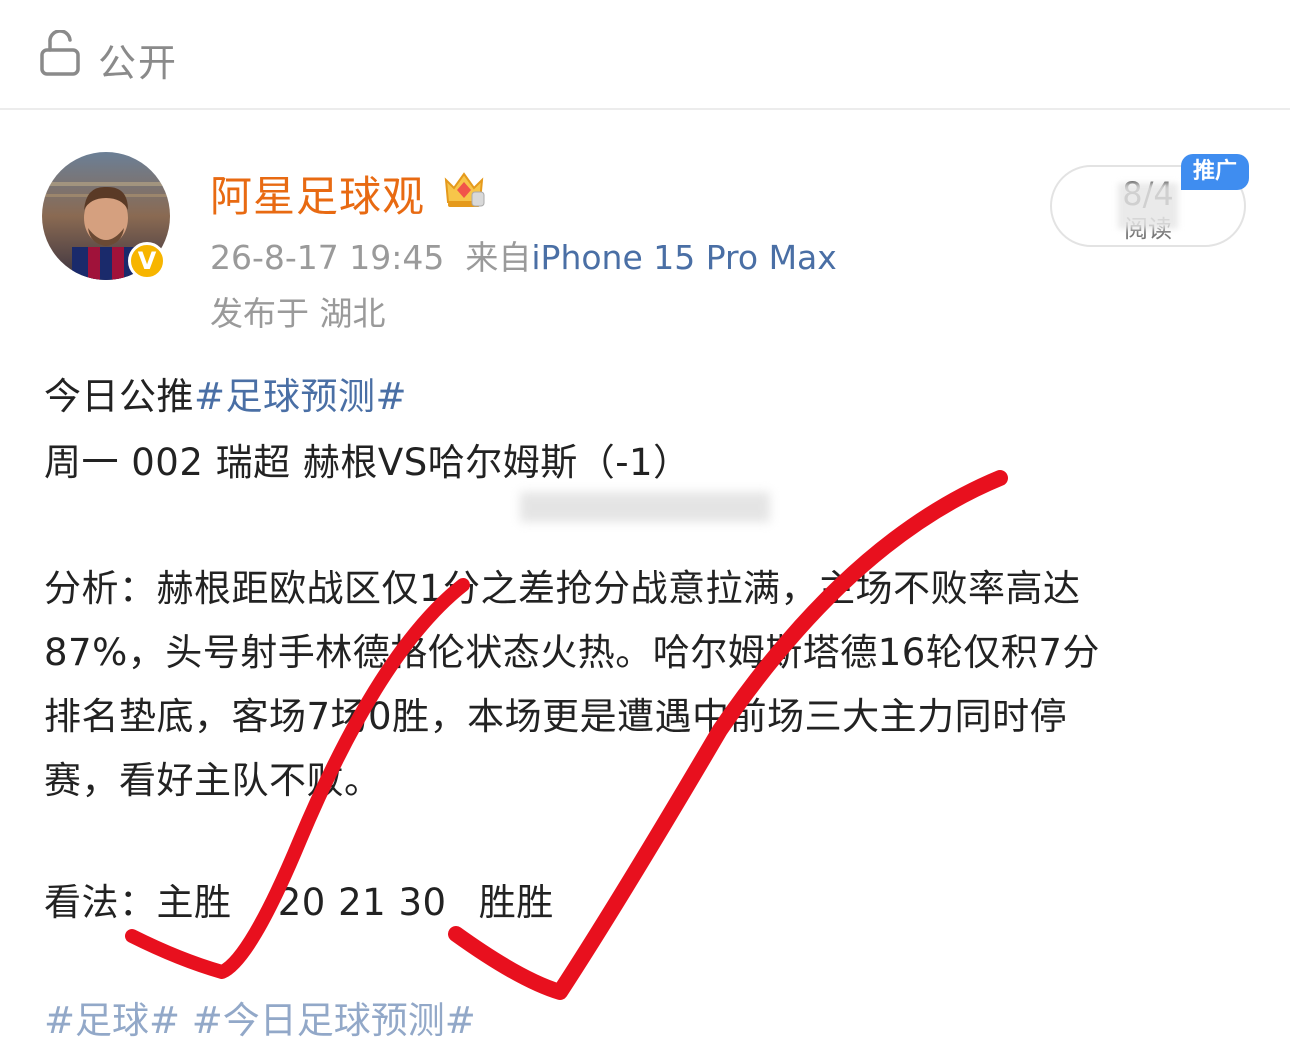 The image size is (1290, 1044). What do you see at coordinates (100, 902) in the screenshot?
I see `view-label: 看法：` at bounding box center [100, 902].